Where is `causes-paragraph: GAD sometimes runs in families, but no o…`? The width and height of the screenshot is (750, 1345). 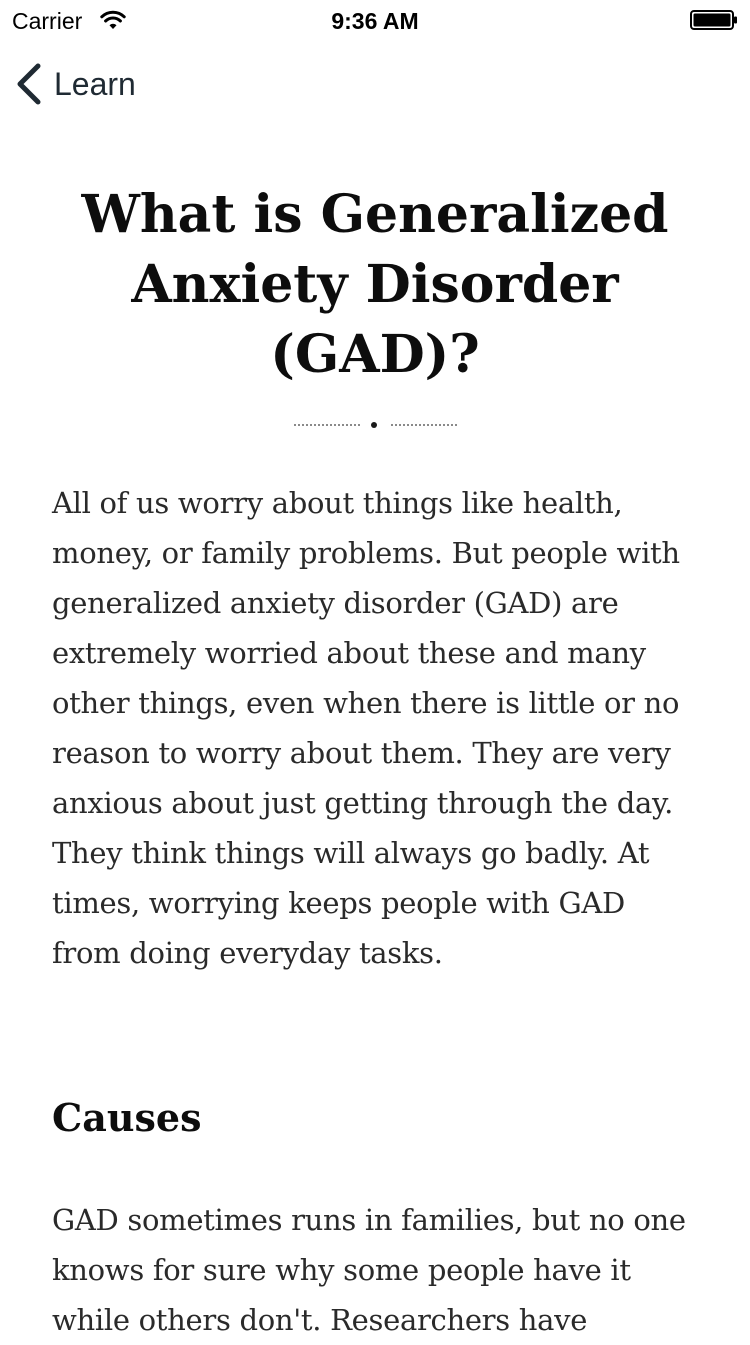
causes-paragraph: GAD sometimes runs in families, but no o… is located at coordinates (369, 1270).